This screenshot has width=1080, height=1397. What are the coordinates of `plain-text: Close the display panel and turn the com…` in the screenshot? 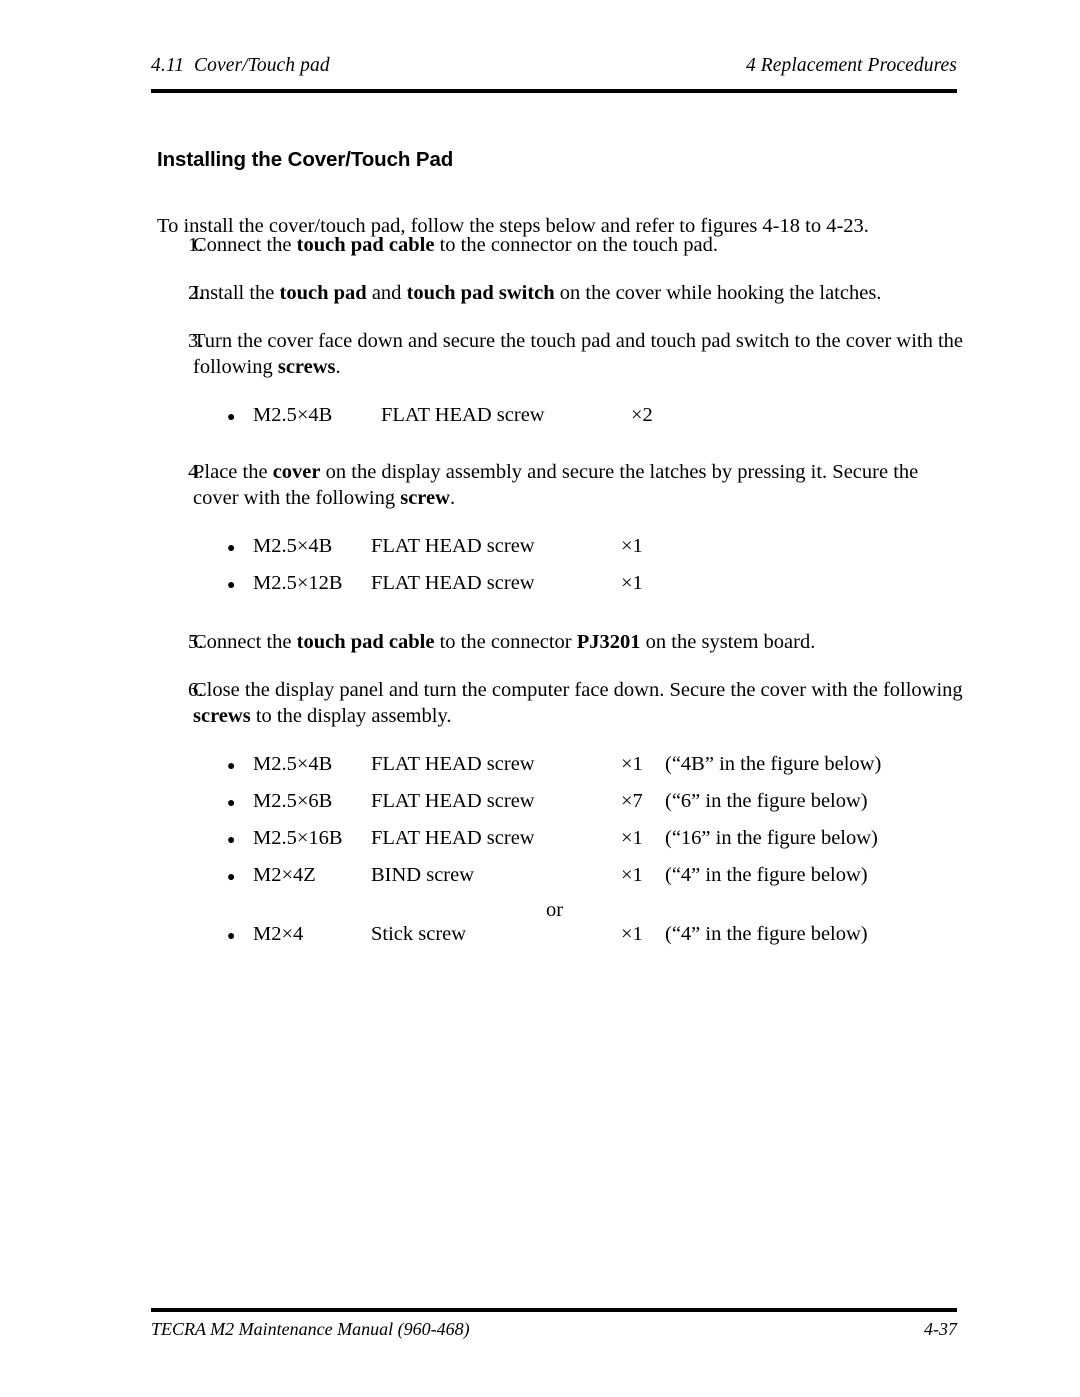 It's located at (578, 690).